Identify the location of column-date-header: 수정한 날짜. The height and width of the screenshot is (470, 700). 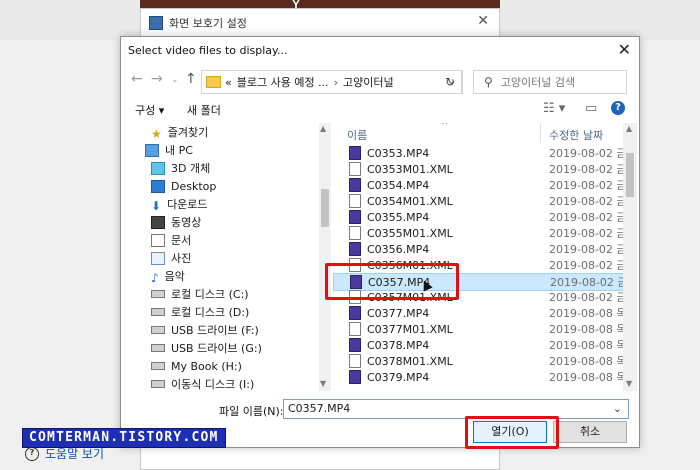
(576, 135).